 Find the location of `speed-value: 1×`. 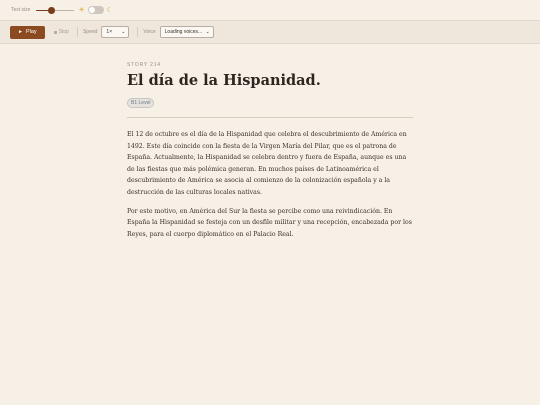

speed-value: 1× is located at coordinates (109, 32).